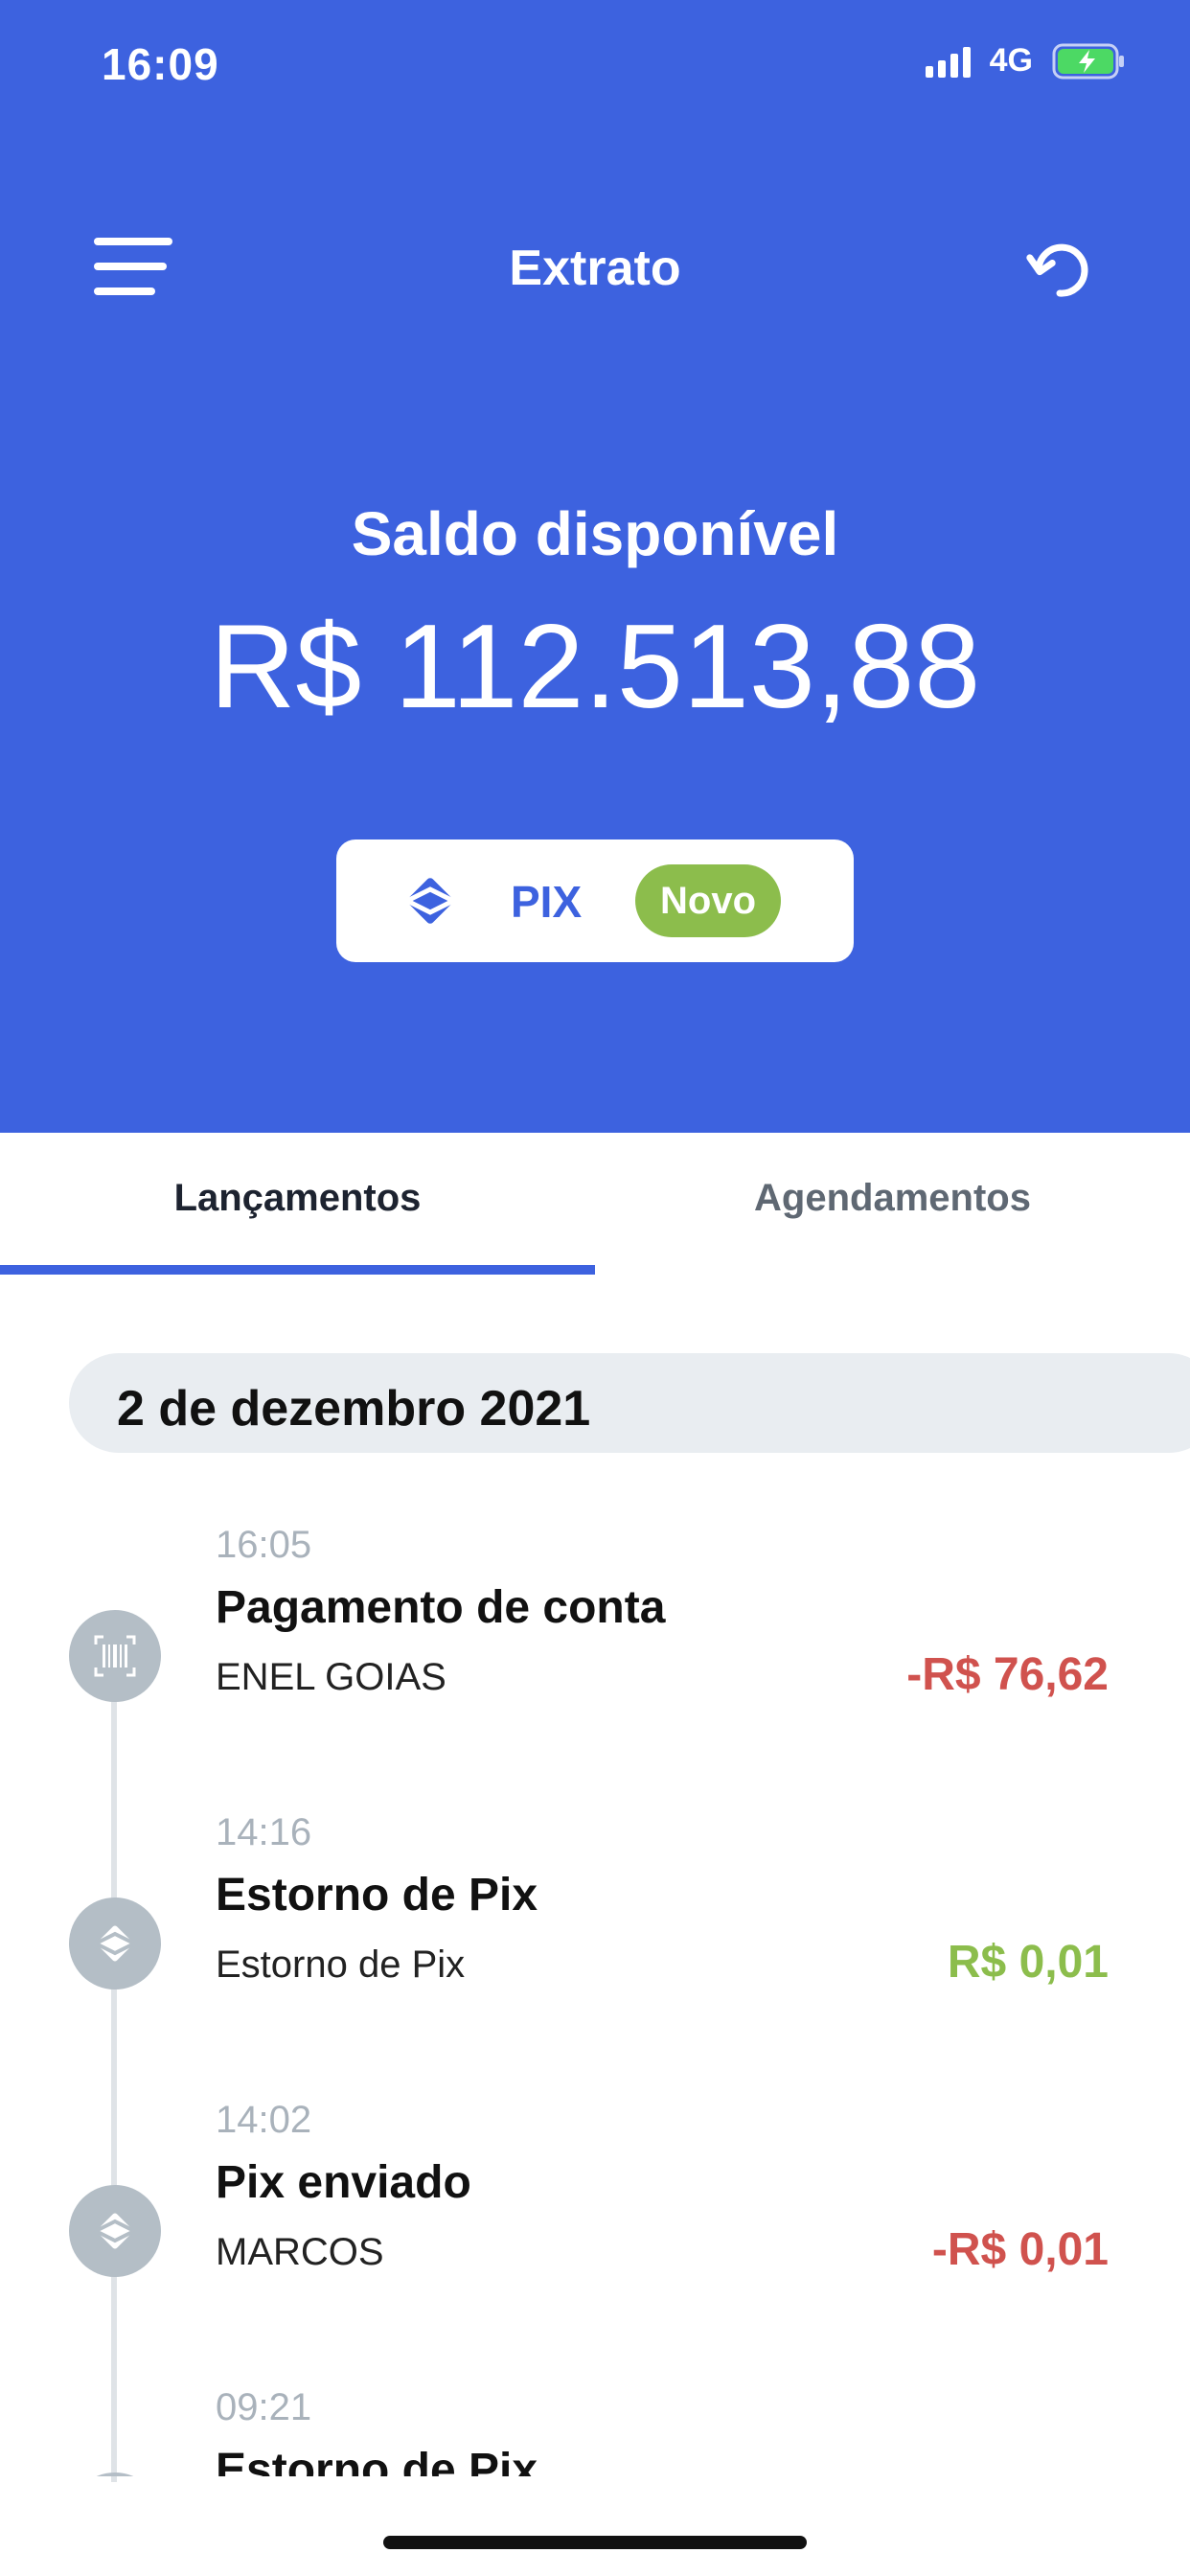 This screenshot has width=1190, height=2576. What do you see at coordinates (1011, 60) in the screenshot?
I see `network-type: 4G` at bounding box center [1011, 60].